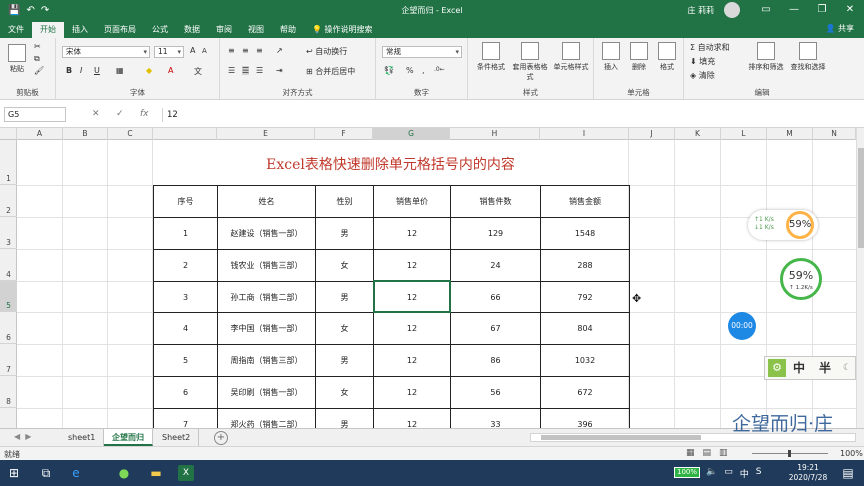  Describe the element at coordinates (700, 10) in the screenshot. I see `user-name: 庄 莉莉` at that location.